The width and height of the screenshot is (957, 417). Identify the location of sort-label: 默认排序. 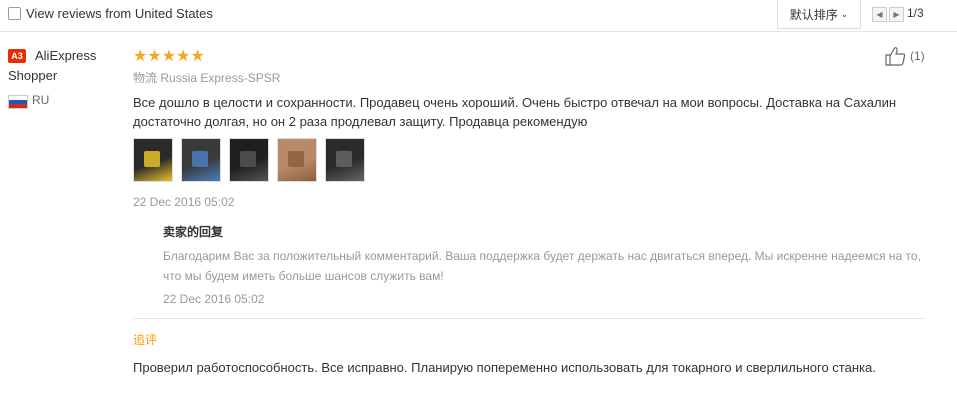
(813, 14).